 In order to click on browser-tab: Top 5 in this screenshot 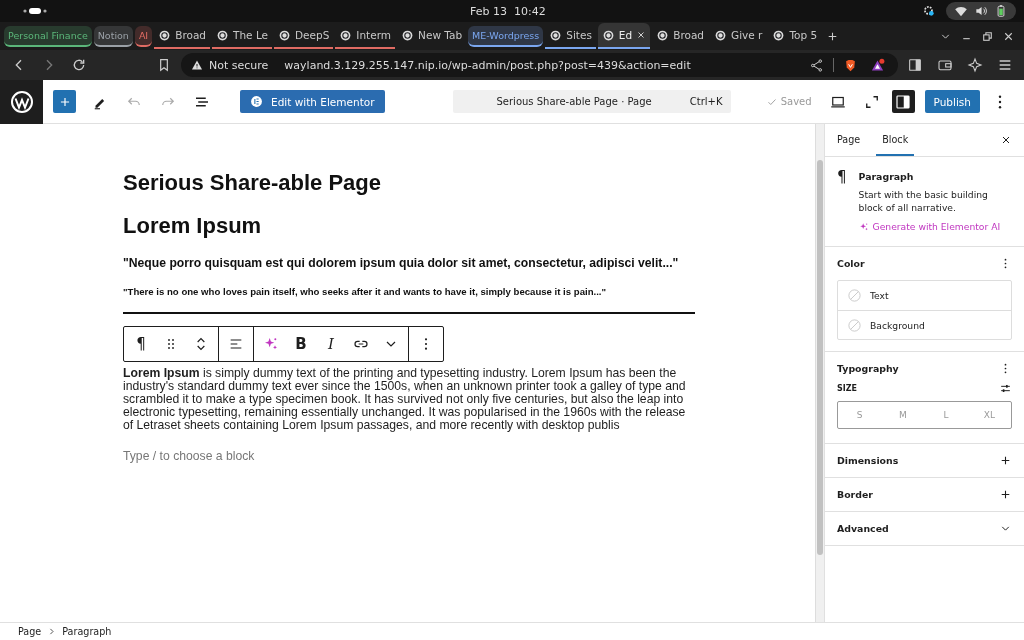, I will do `click(795, 36)`.